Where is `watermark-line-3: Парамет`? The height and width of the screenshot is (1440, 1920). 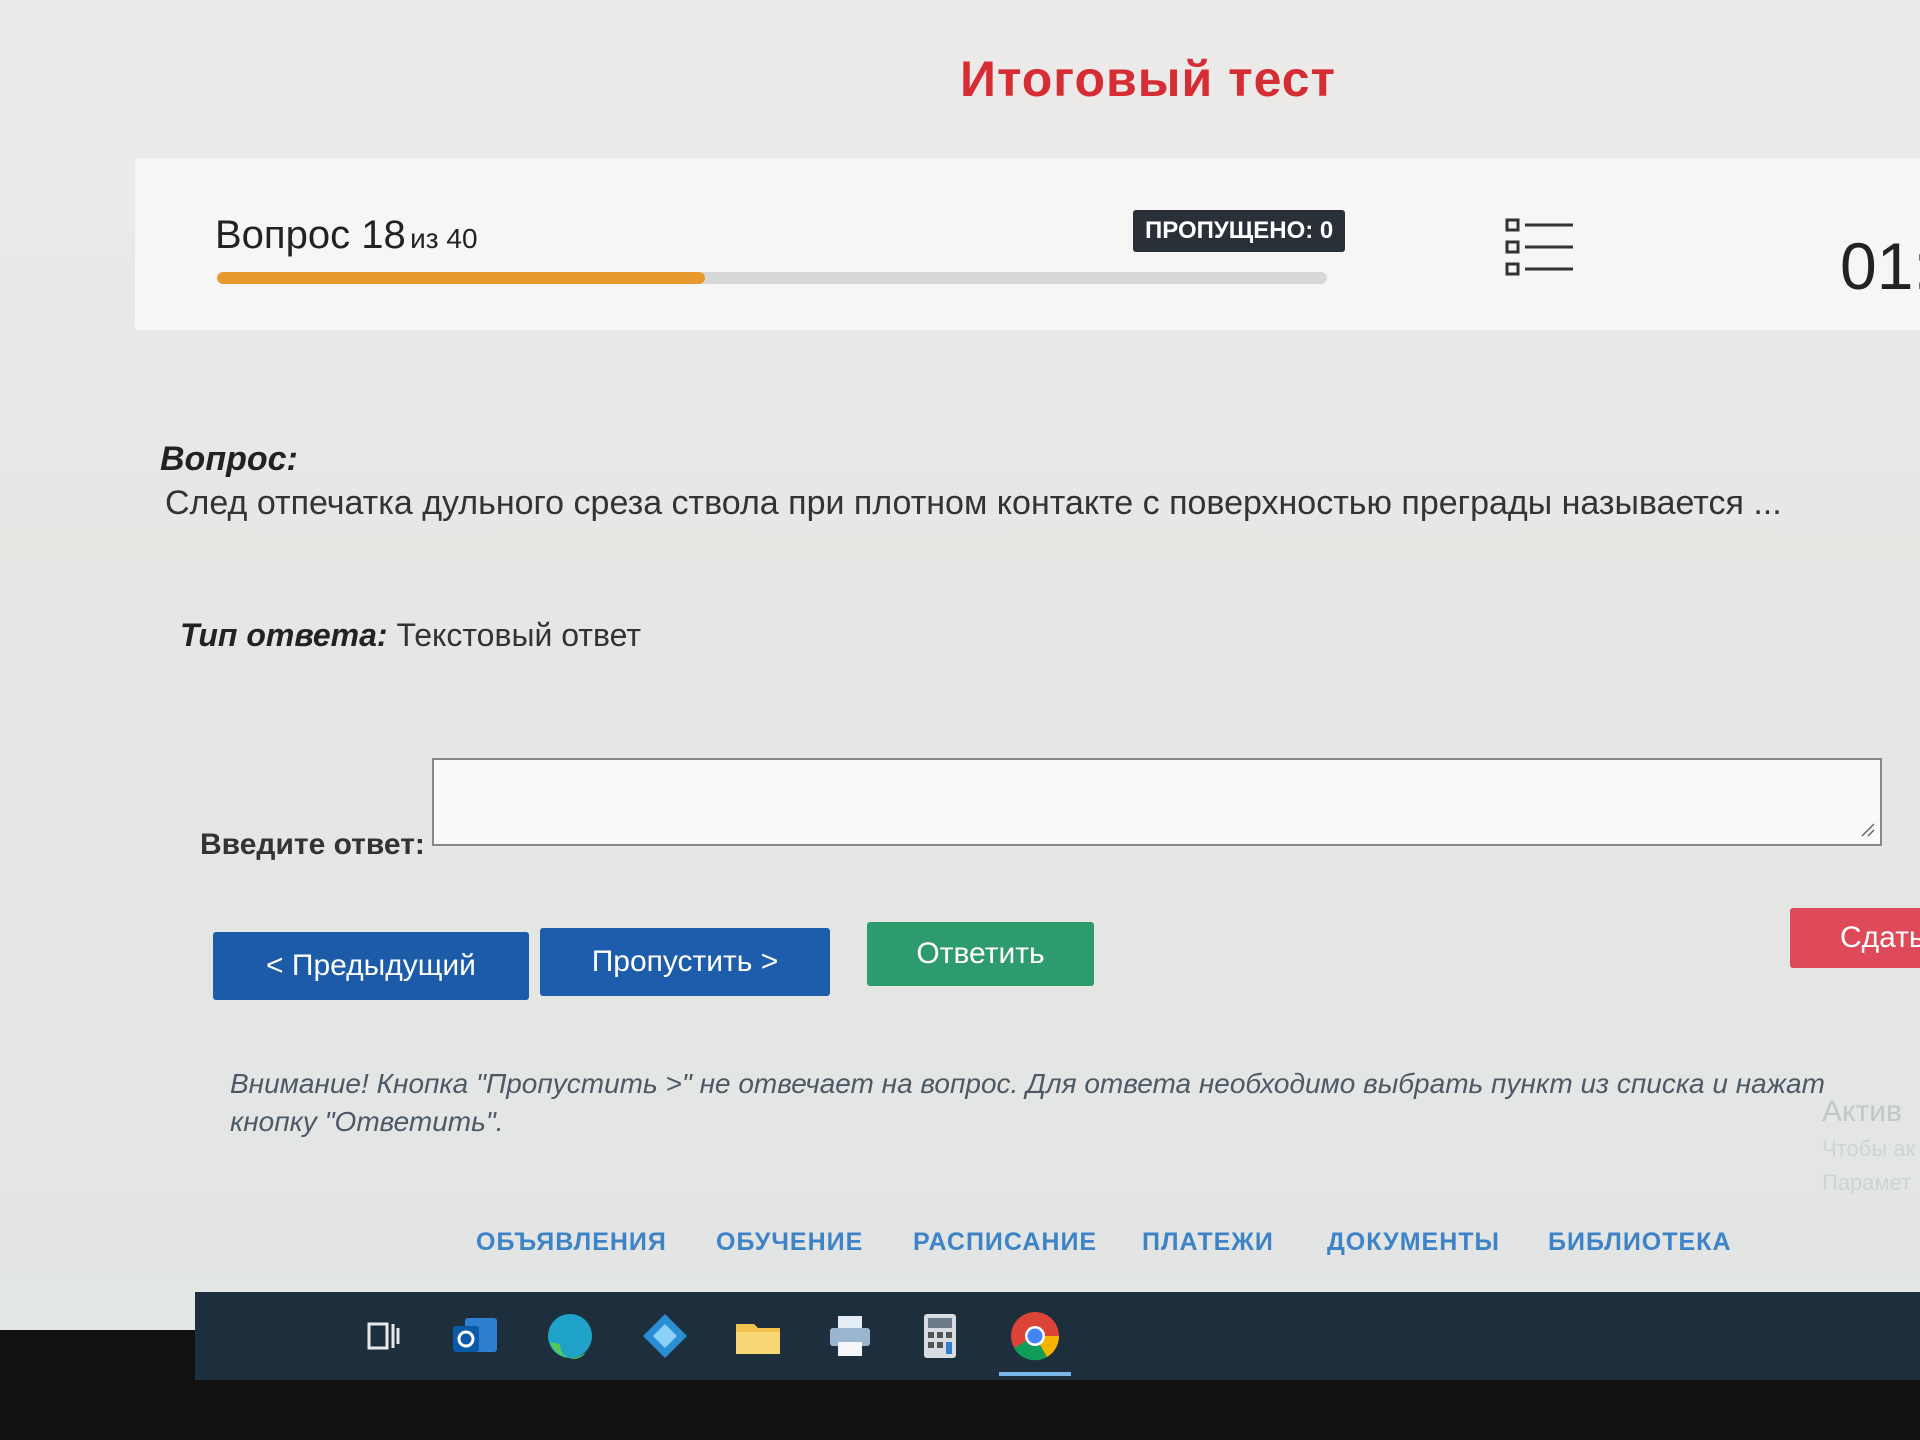 watermark-line-3: Парамет is located at coordinates (1867, 1182).